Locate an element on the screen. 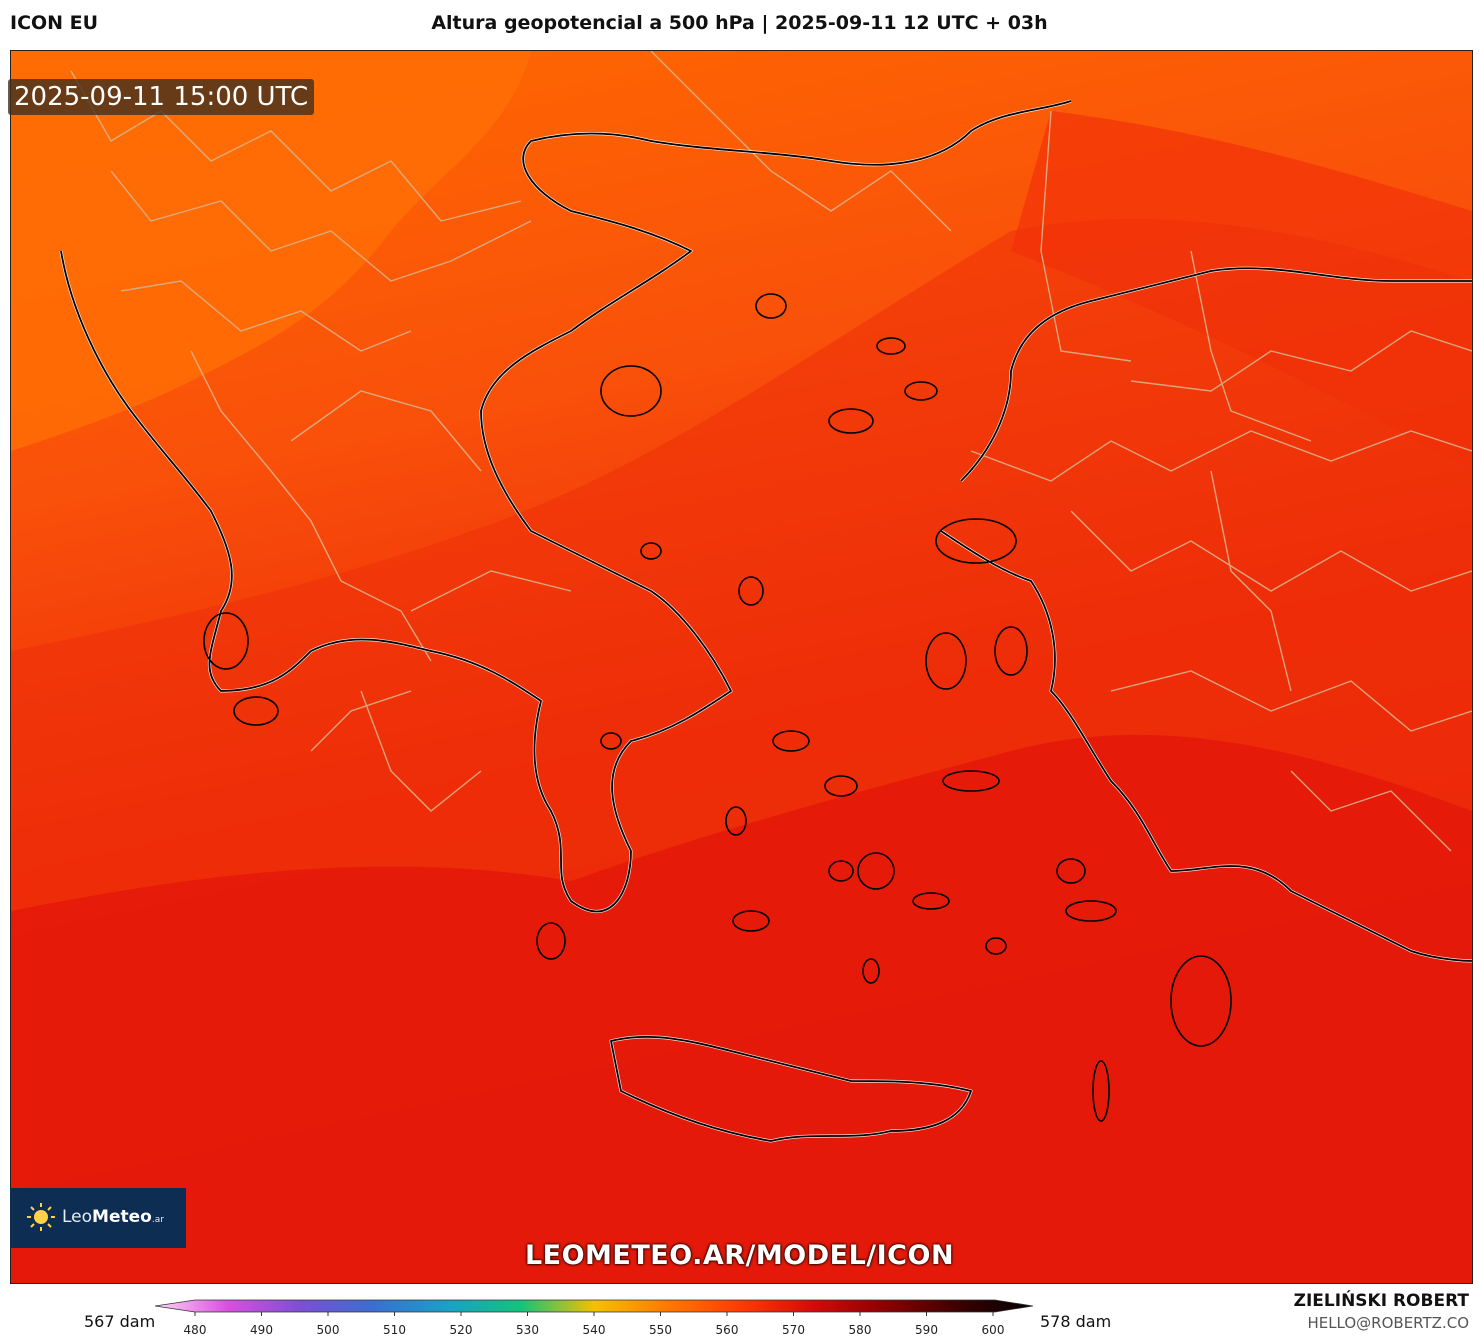  colorbar-svg: 480 490 500 510 520 530 540 550 560 570 580 590 600 is located at coordinates (594, 1318).